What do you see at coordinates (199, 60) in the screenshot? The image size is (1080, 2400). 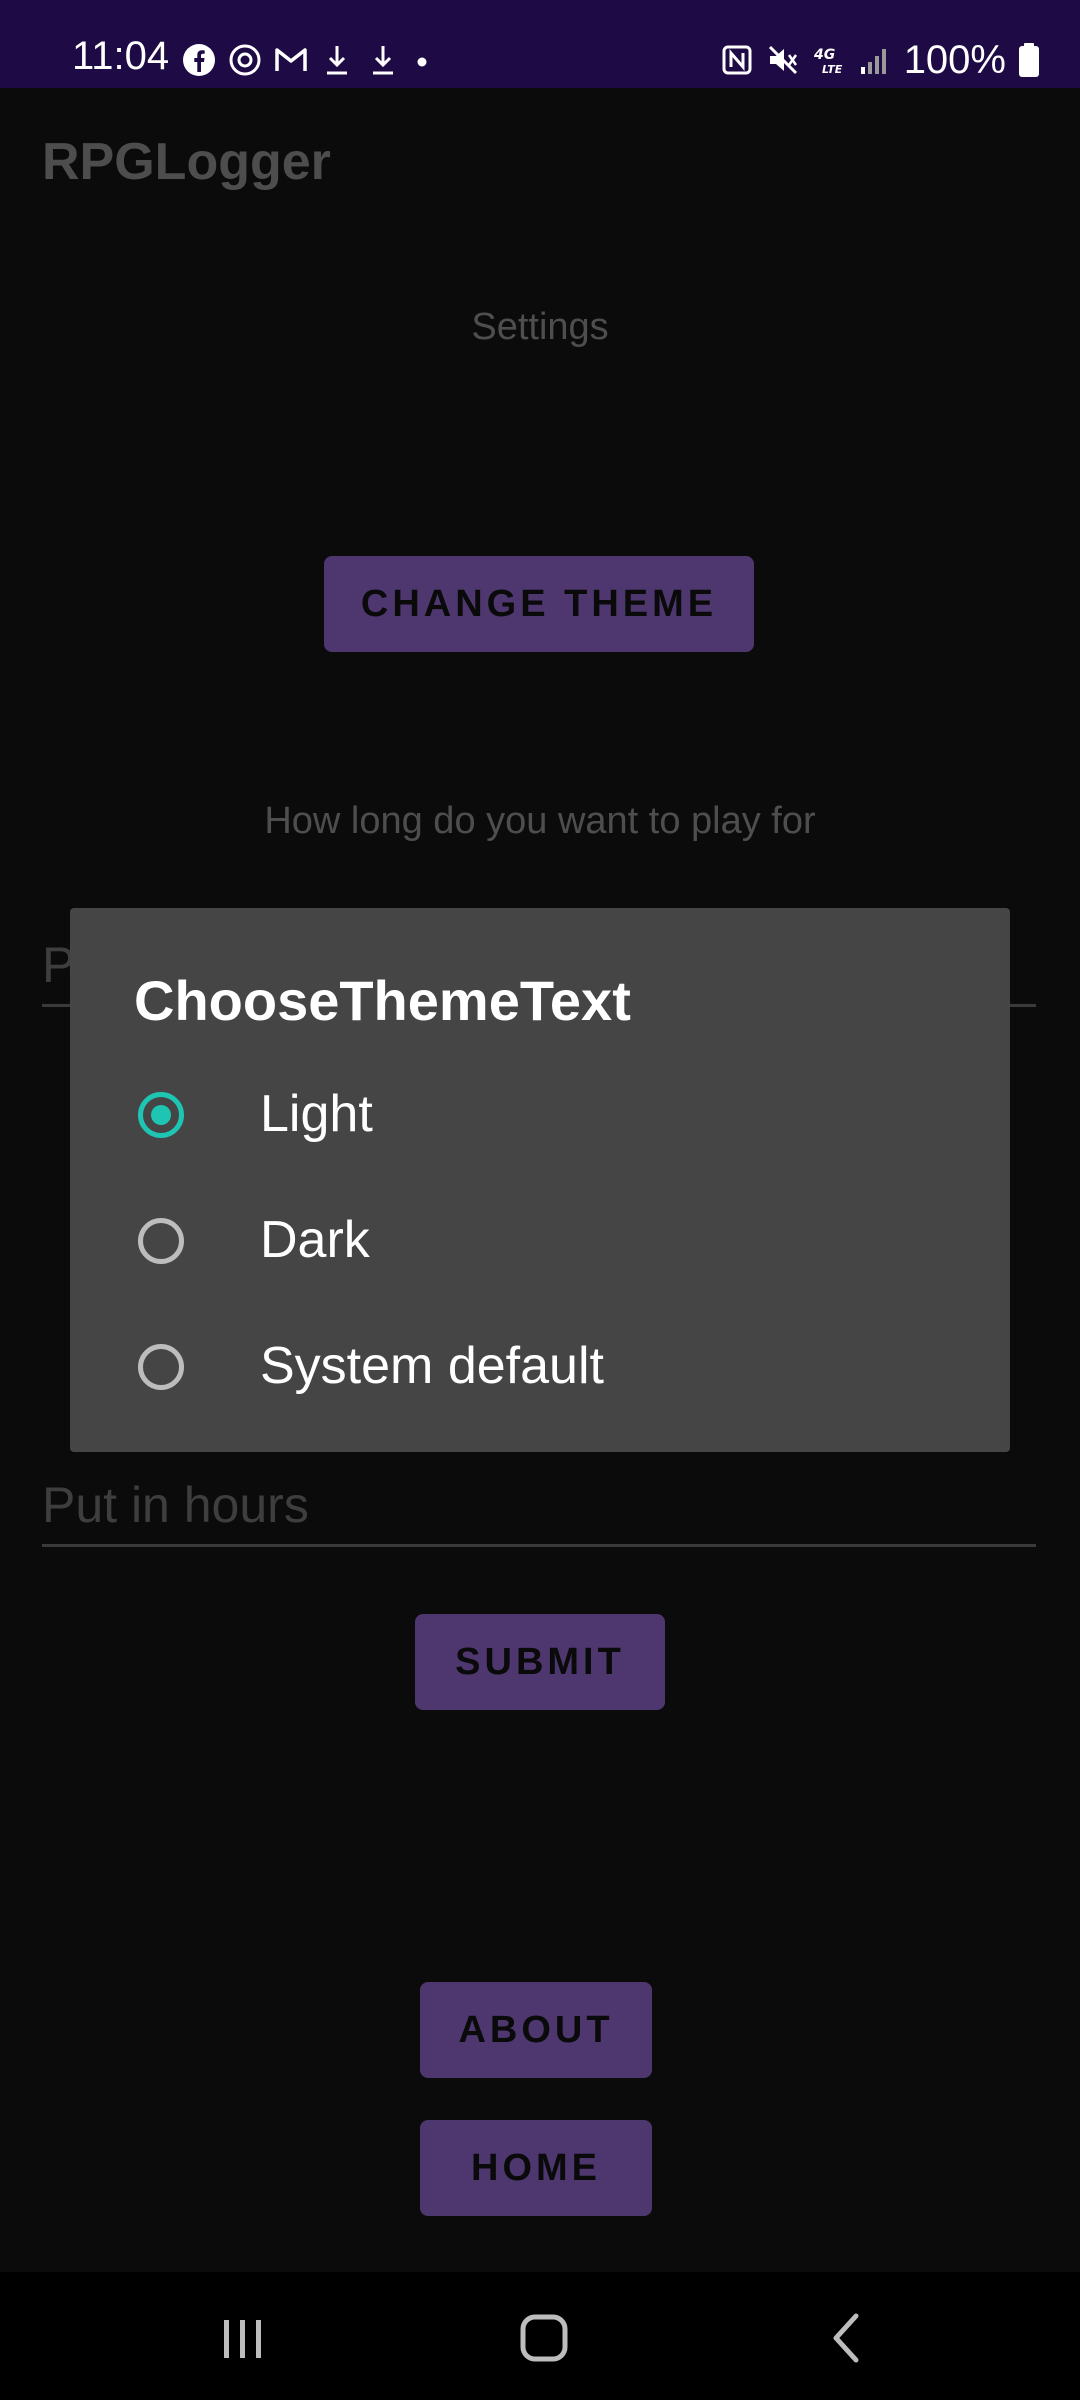 I see `facebook-icon` at bounding box center [199, 60].